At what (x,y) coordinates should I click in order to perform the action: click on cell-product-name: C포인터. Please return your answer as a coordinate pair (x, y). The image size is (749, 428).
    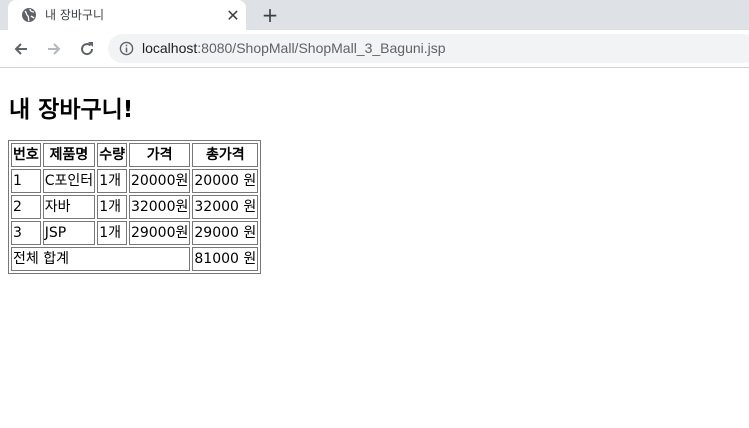
    Looking at the image, I should click on (69, 181).